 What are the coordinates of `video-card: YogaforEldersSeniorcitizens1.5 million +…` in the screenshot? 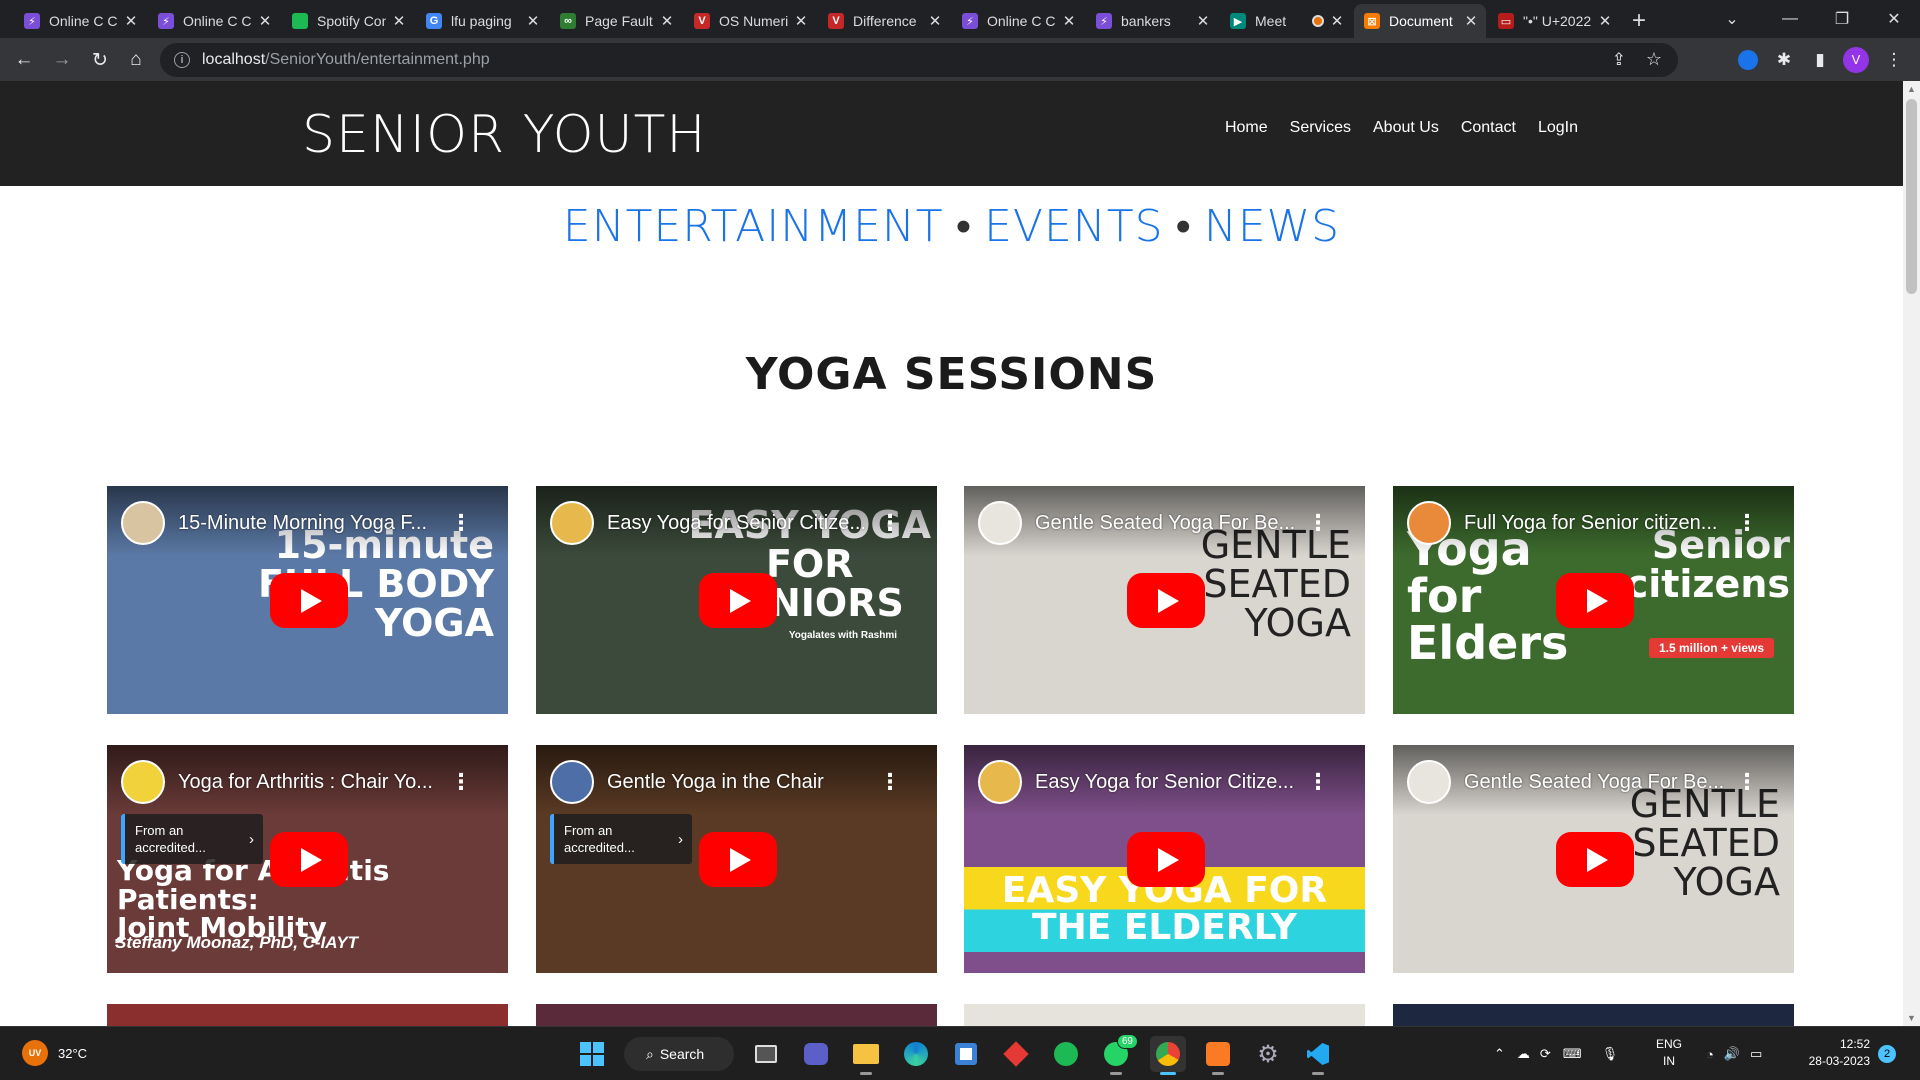 It's located at (1593, 600).